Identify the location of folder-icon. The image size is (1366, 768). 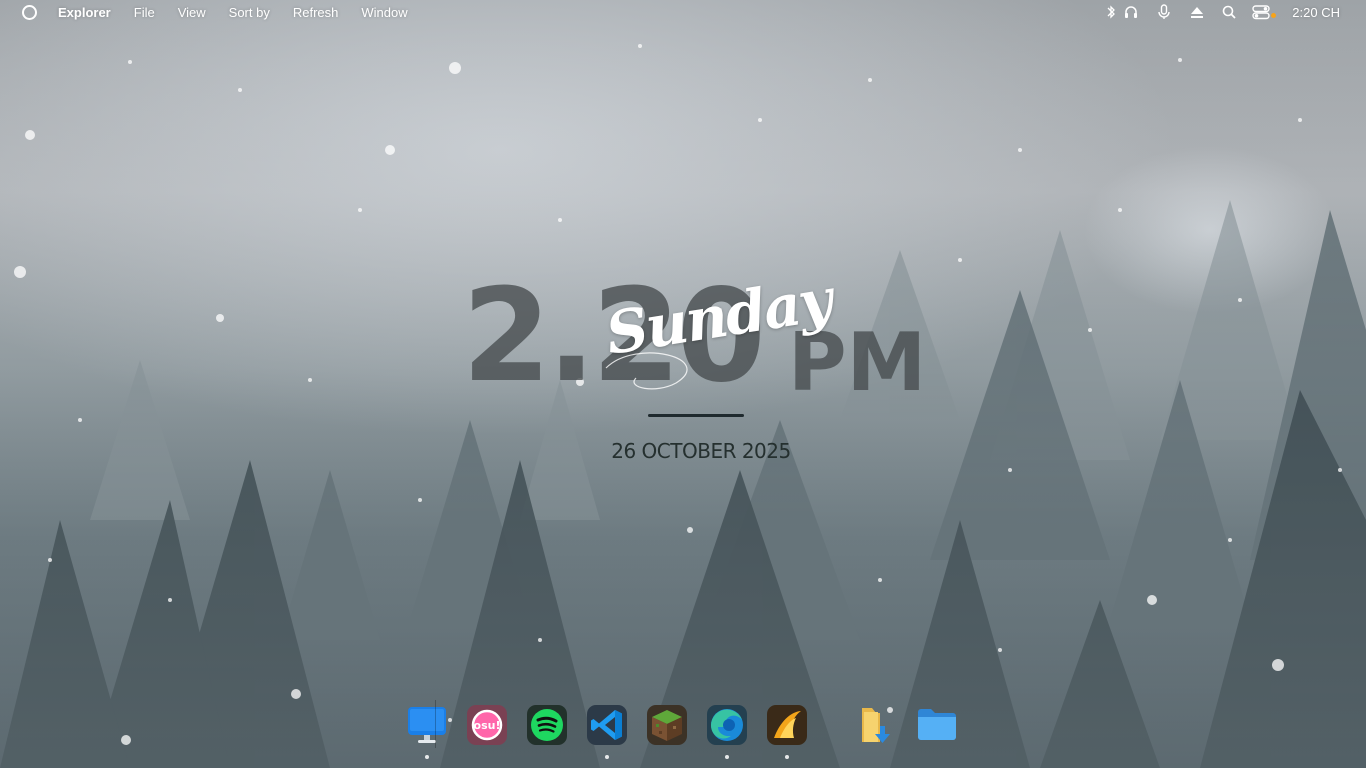
(937, 724).